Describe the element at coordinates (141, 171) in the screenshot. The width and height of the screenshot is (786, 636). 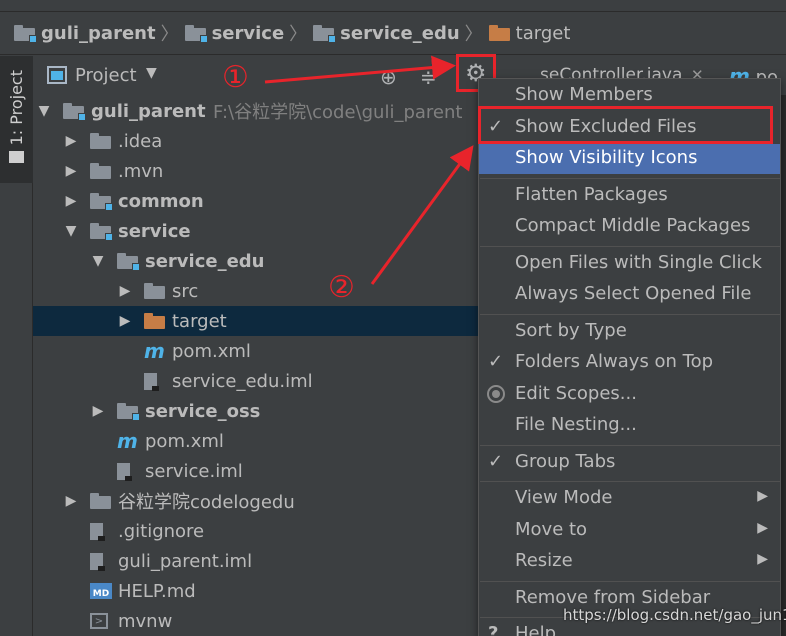
I see `tree-row-label: .mvn` at that location.